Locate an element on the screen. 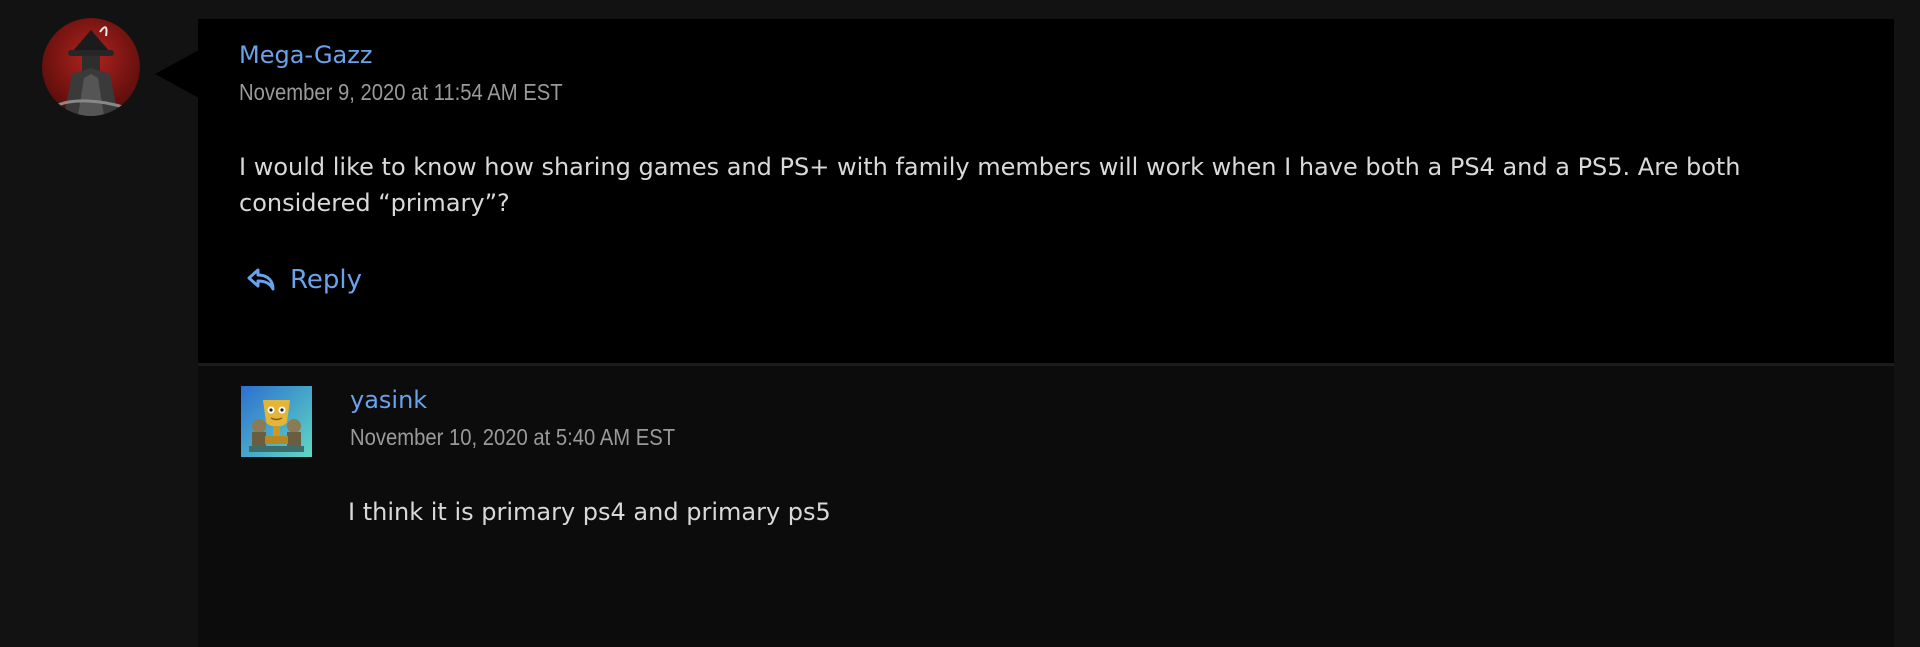  trophy-avatar-icon is located at coordinates (276, 421).